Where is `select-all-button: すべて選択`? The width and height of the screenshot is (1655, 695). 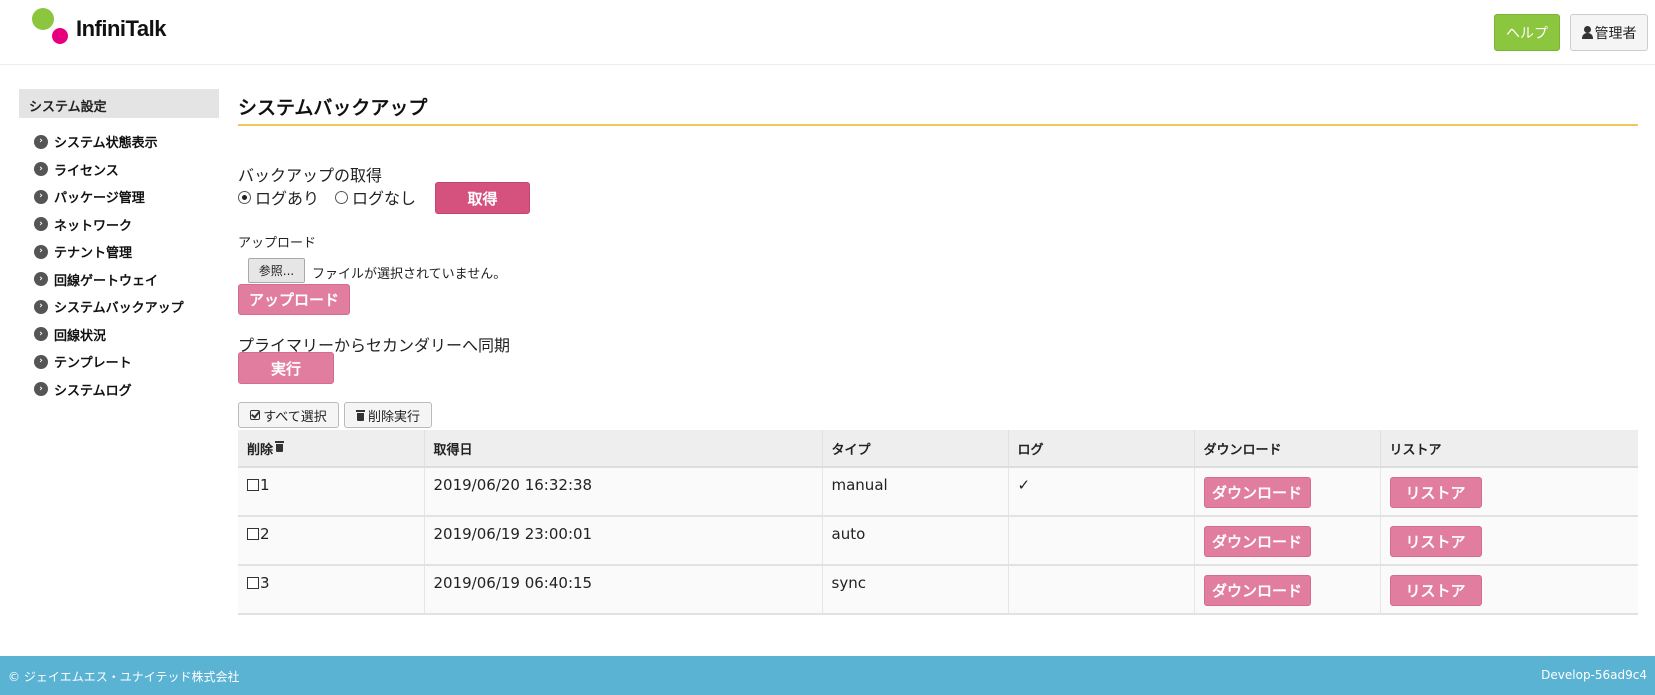
select-all-button: すべて選択 is located at coordinates (288, 415).